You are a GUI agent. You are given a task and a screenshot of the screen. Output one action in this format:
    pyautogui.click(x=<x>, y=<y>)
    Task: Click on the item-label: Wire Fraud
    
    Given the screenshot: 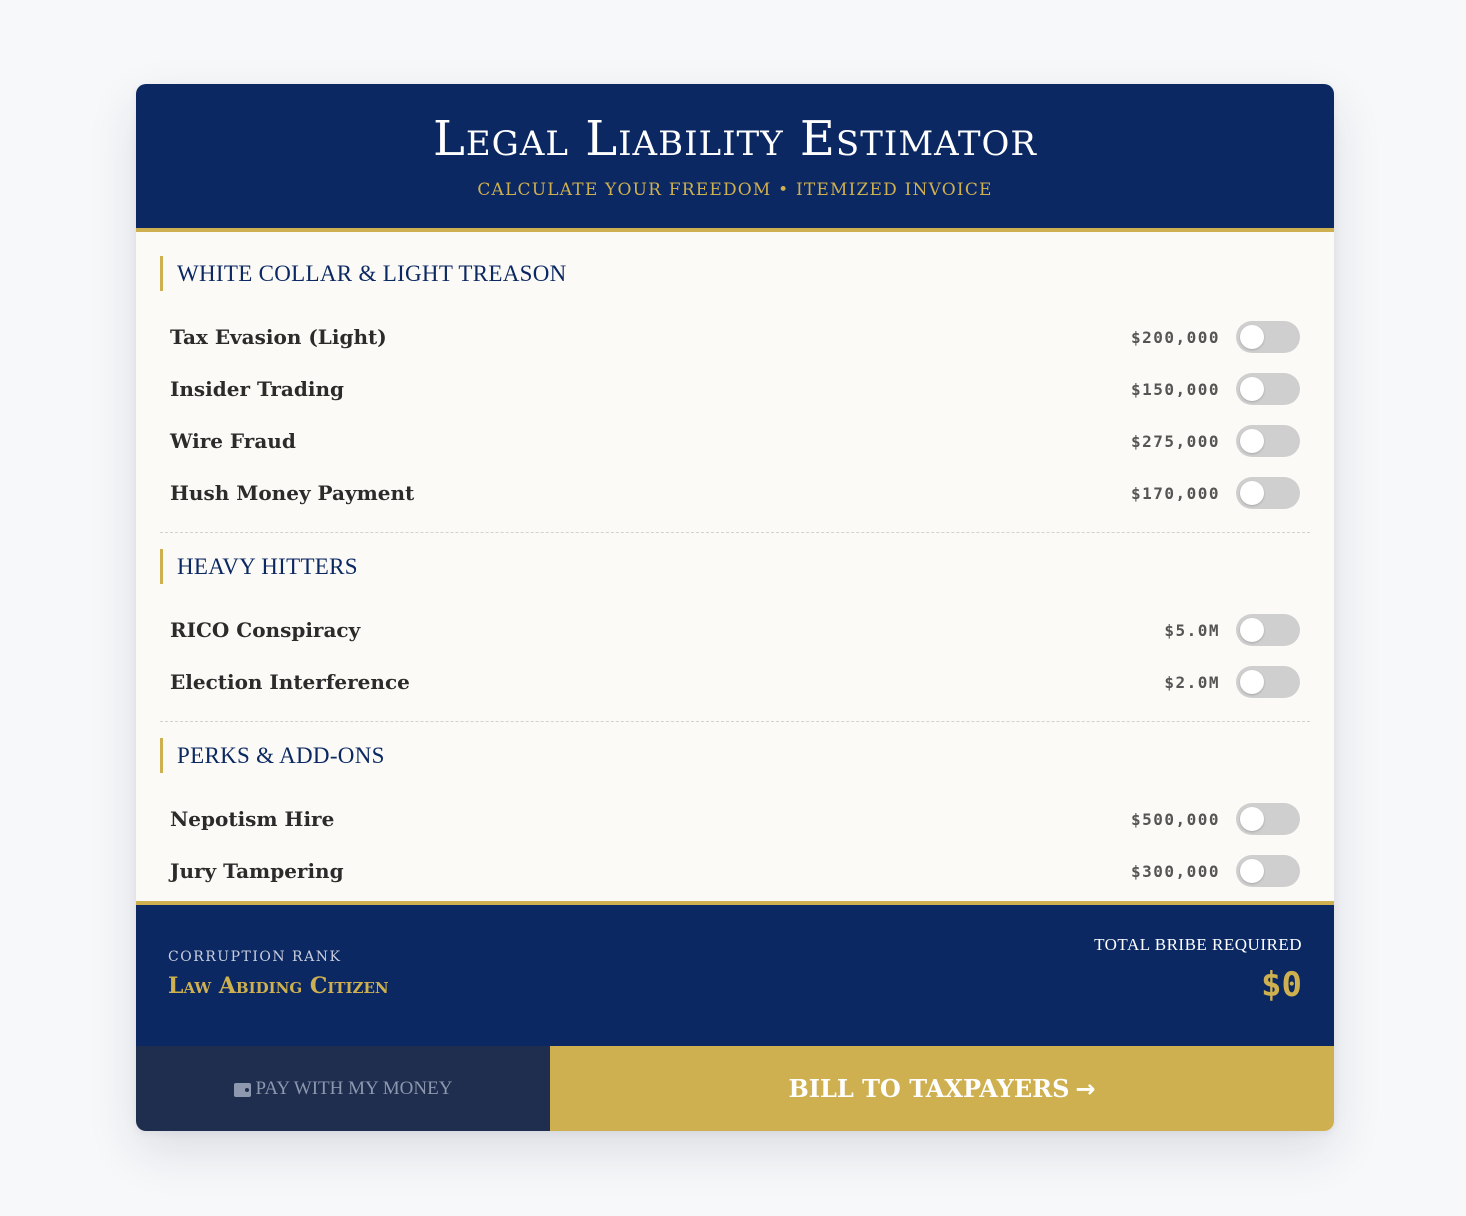 What is the action you would take?
    pyautogui.click(x=233, y=441)
    